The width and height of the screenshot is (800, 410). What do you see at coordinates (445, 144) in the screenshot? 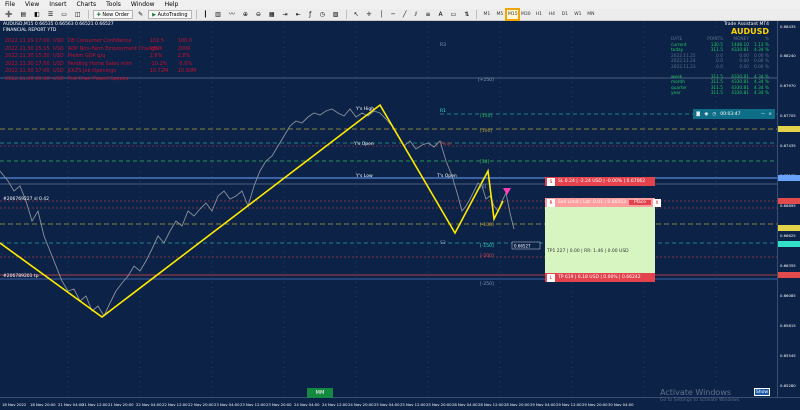
I see `level-pivot-label: Pivot` at bounding box center [445, 144].